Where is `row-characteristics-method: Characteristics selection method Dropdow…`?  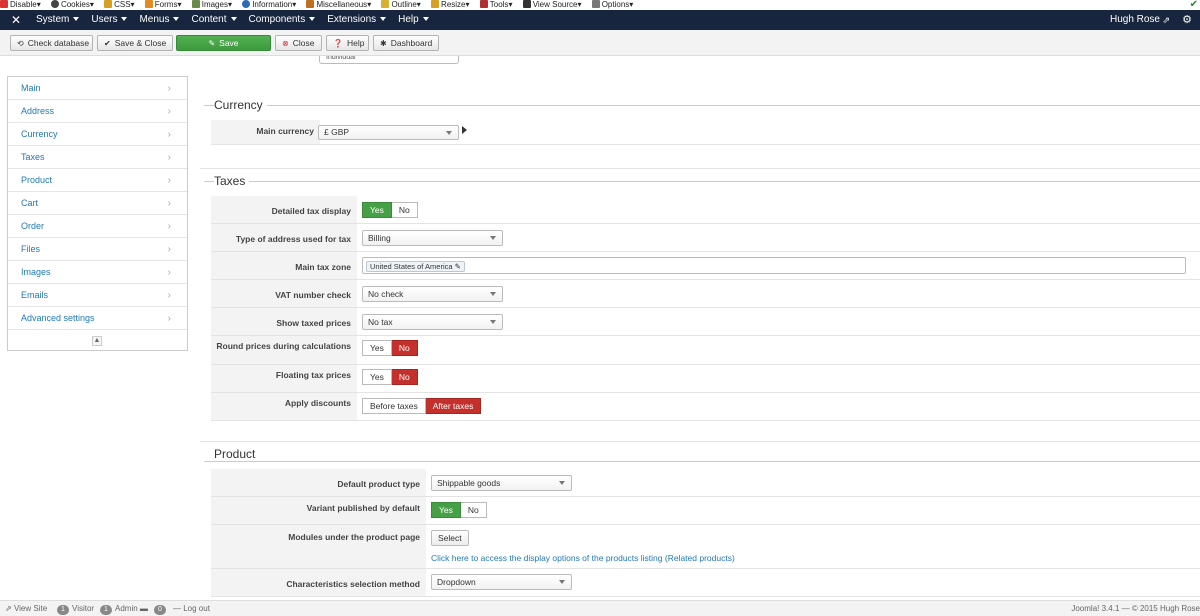
row-characteristics-method: Characteristics selection method Dropdow… is located at coordinates (705, 583).